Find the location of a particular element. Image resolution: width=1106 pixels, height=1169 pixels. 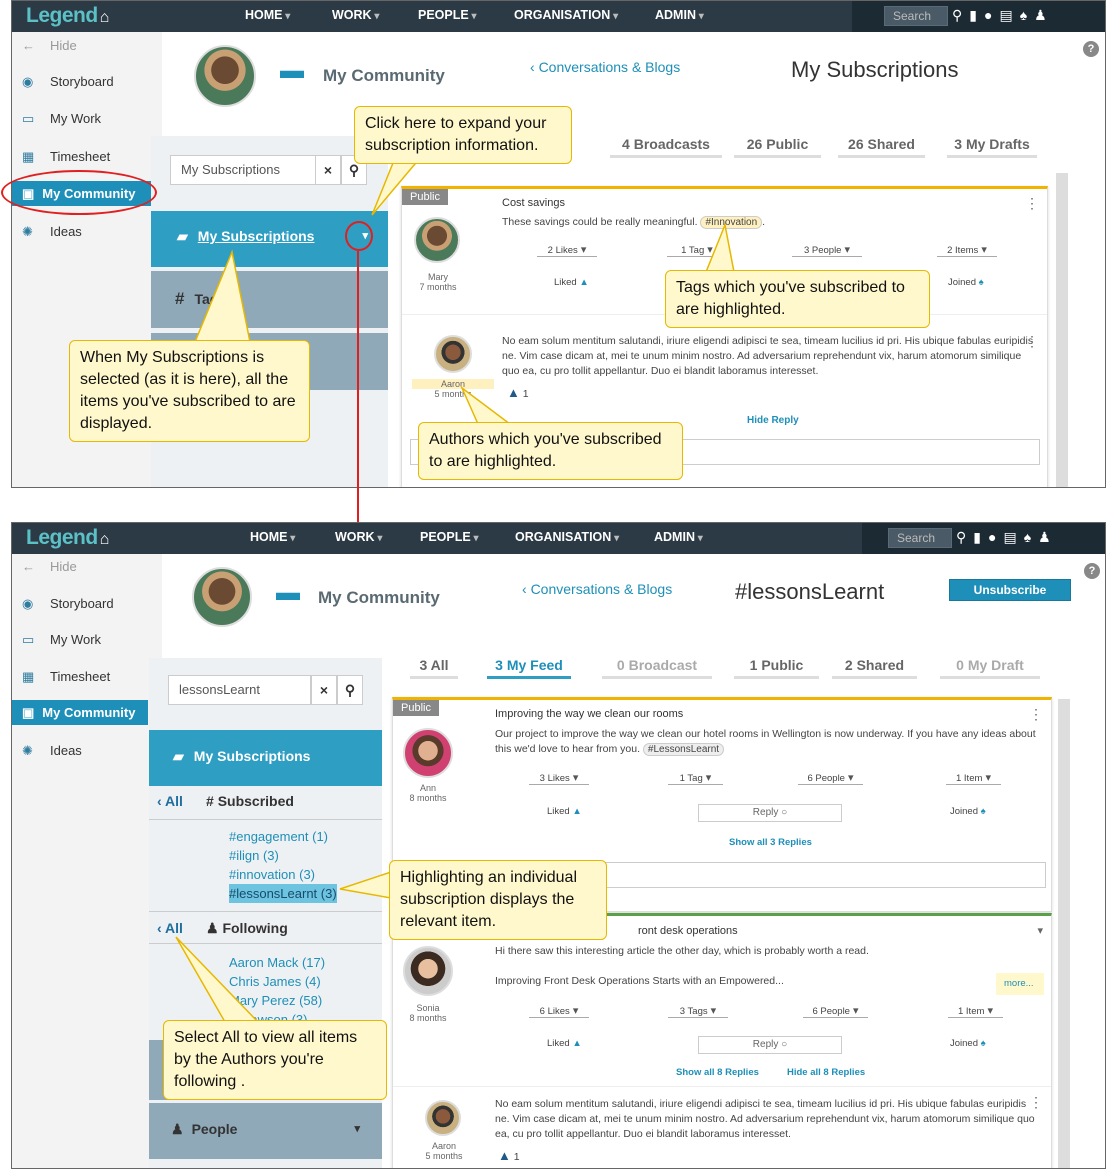

filter-input: lessonsLearnt is located at coordinates (239, 690).